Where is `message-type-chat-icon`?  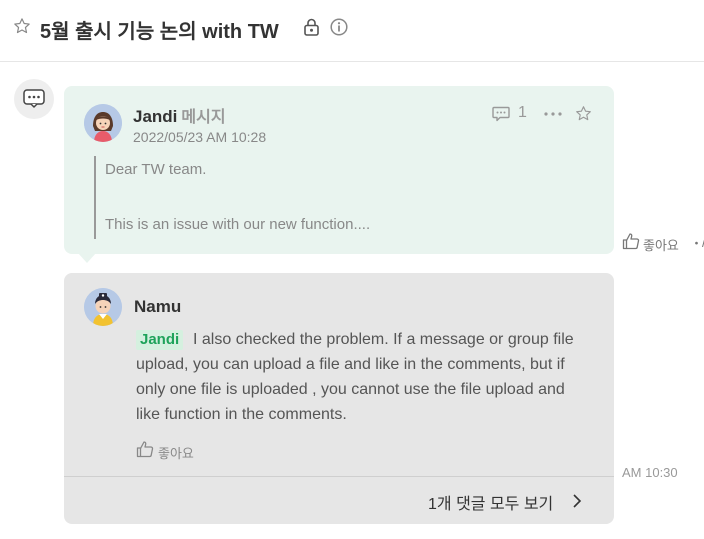
message-type-chat-icon is located at coordinates (34, 99).